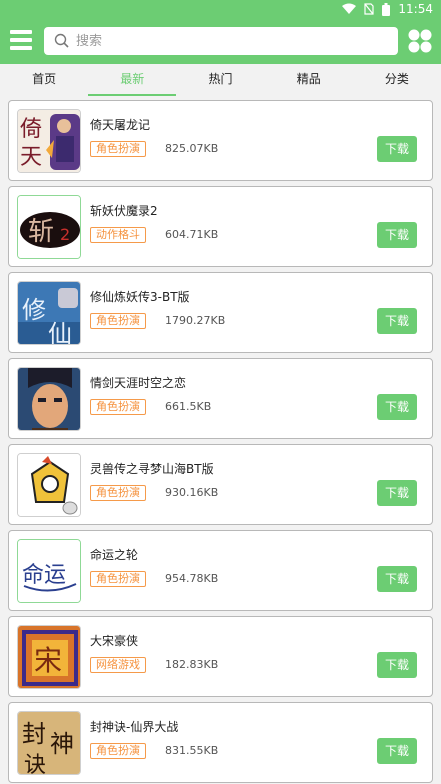  Describe the element at coordinates (220, 570) in the screenshot. I see `game-item: 命运 命运之轮 角色扮演 954.78KB 下载` at that location.